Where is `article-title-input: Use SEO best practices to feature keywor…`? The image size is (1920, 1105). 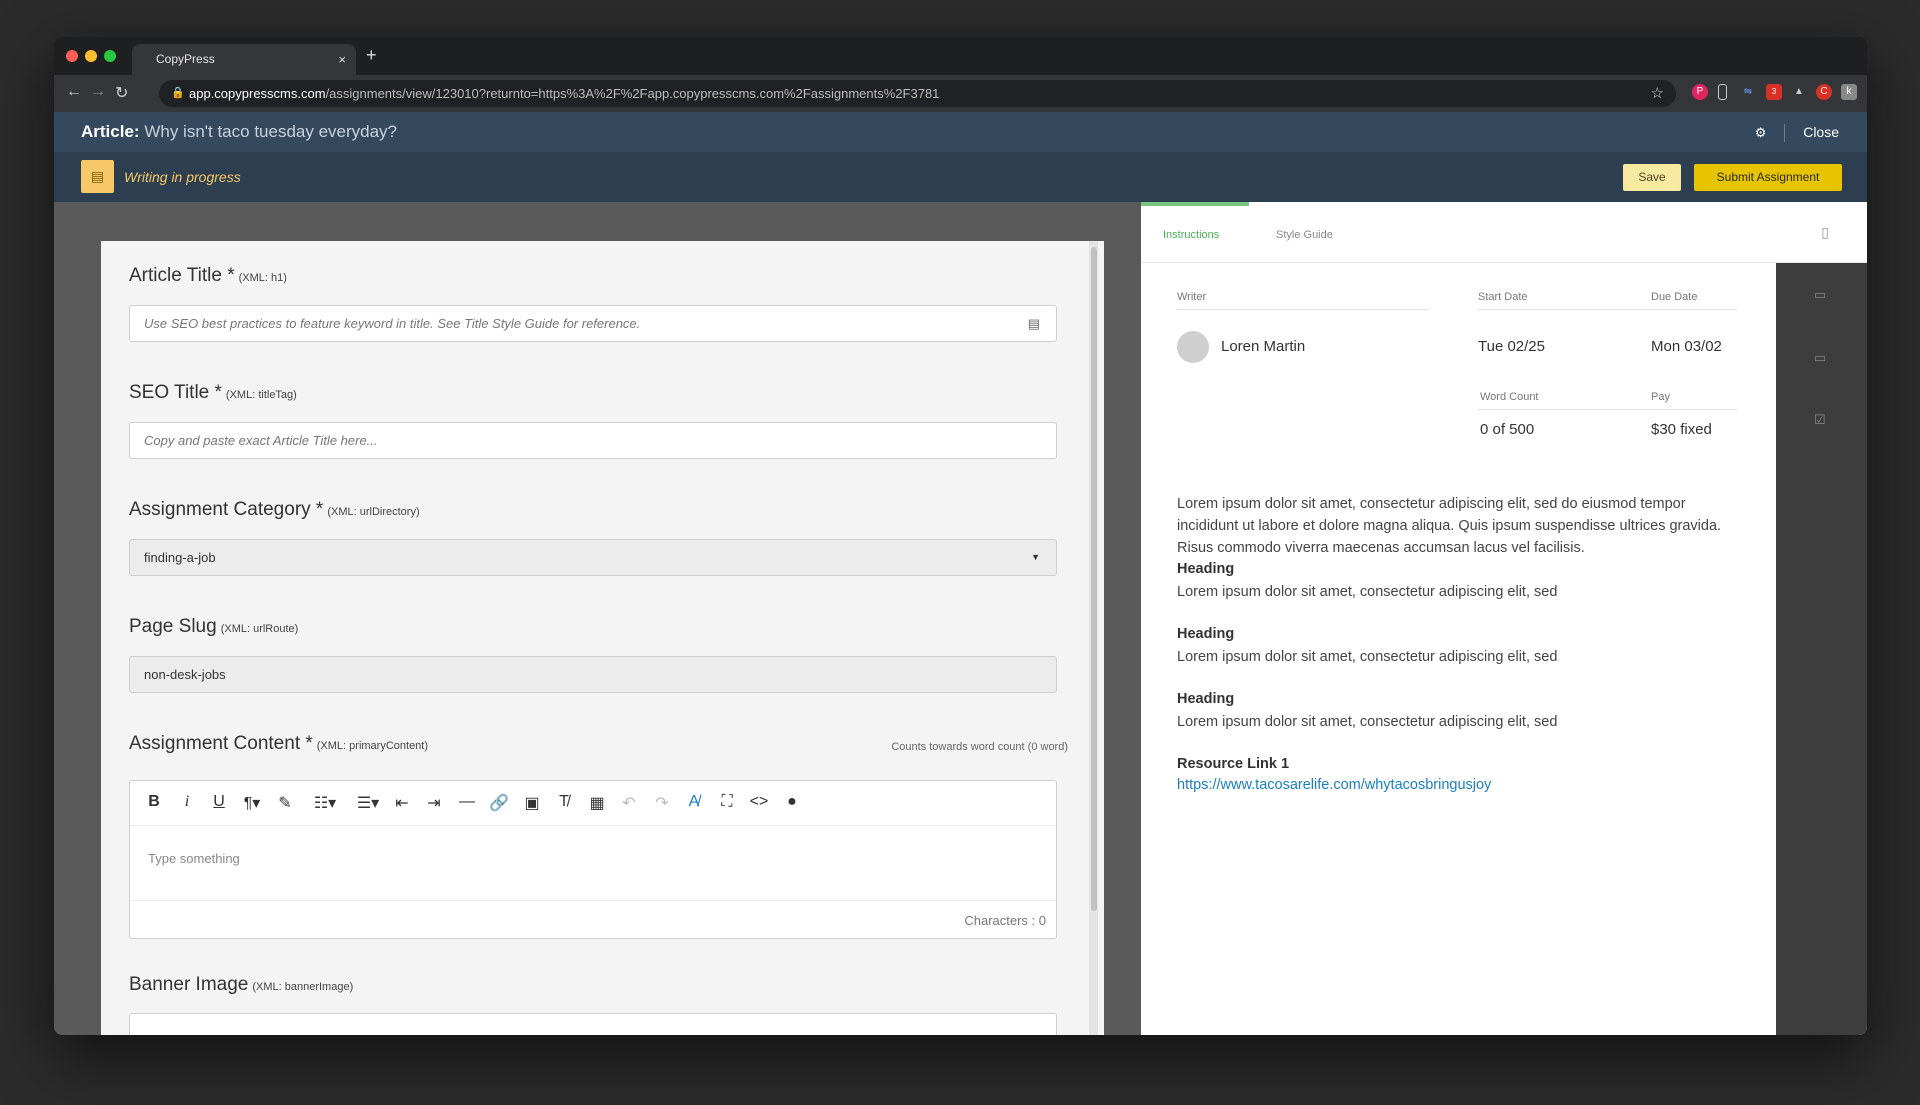 article-title-input: Use SEO best practices to feature keywor… is located at coordinates (593, 323).